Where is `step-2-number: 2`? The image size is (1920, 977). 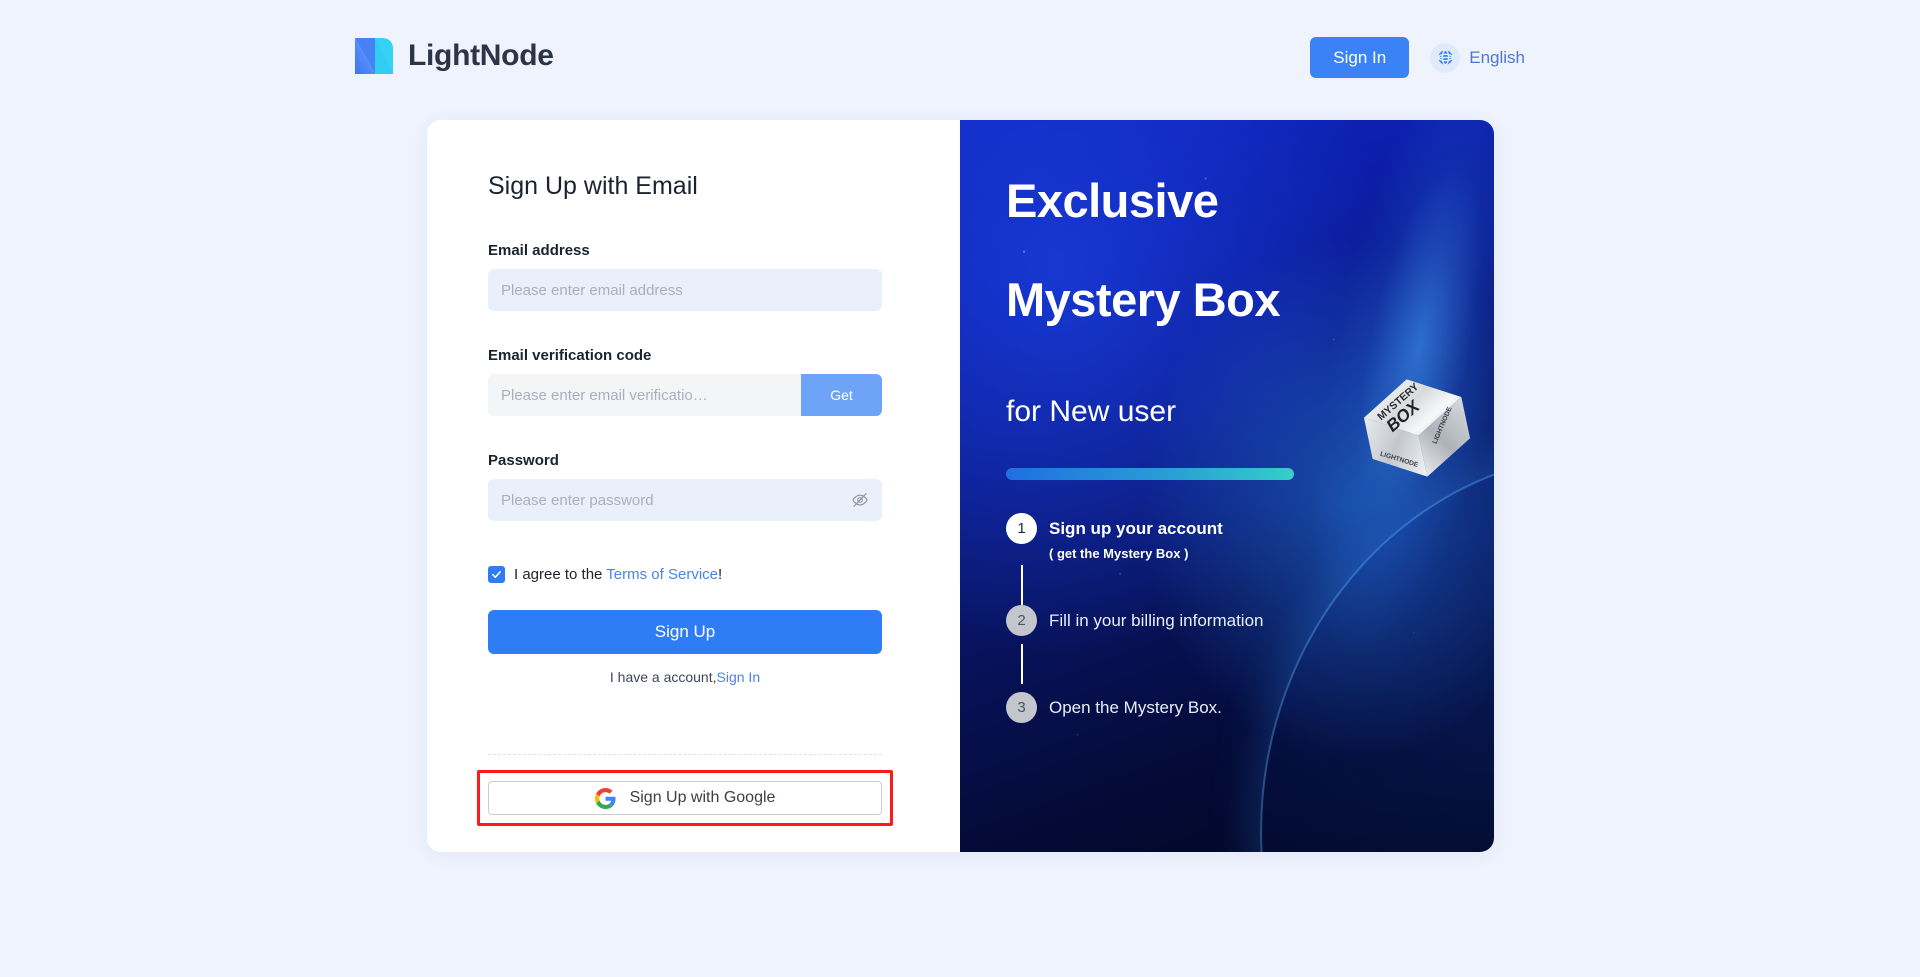
step-2-number: 2 is located at coordinates (1021, 620).